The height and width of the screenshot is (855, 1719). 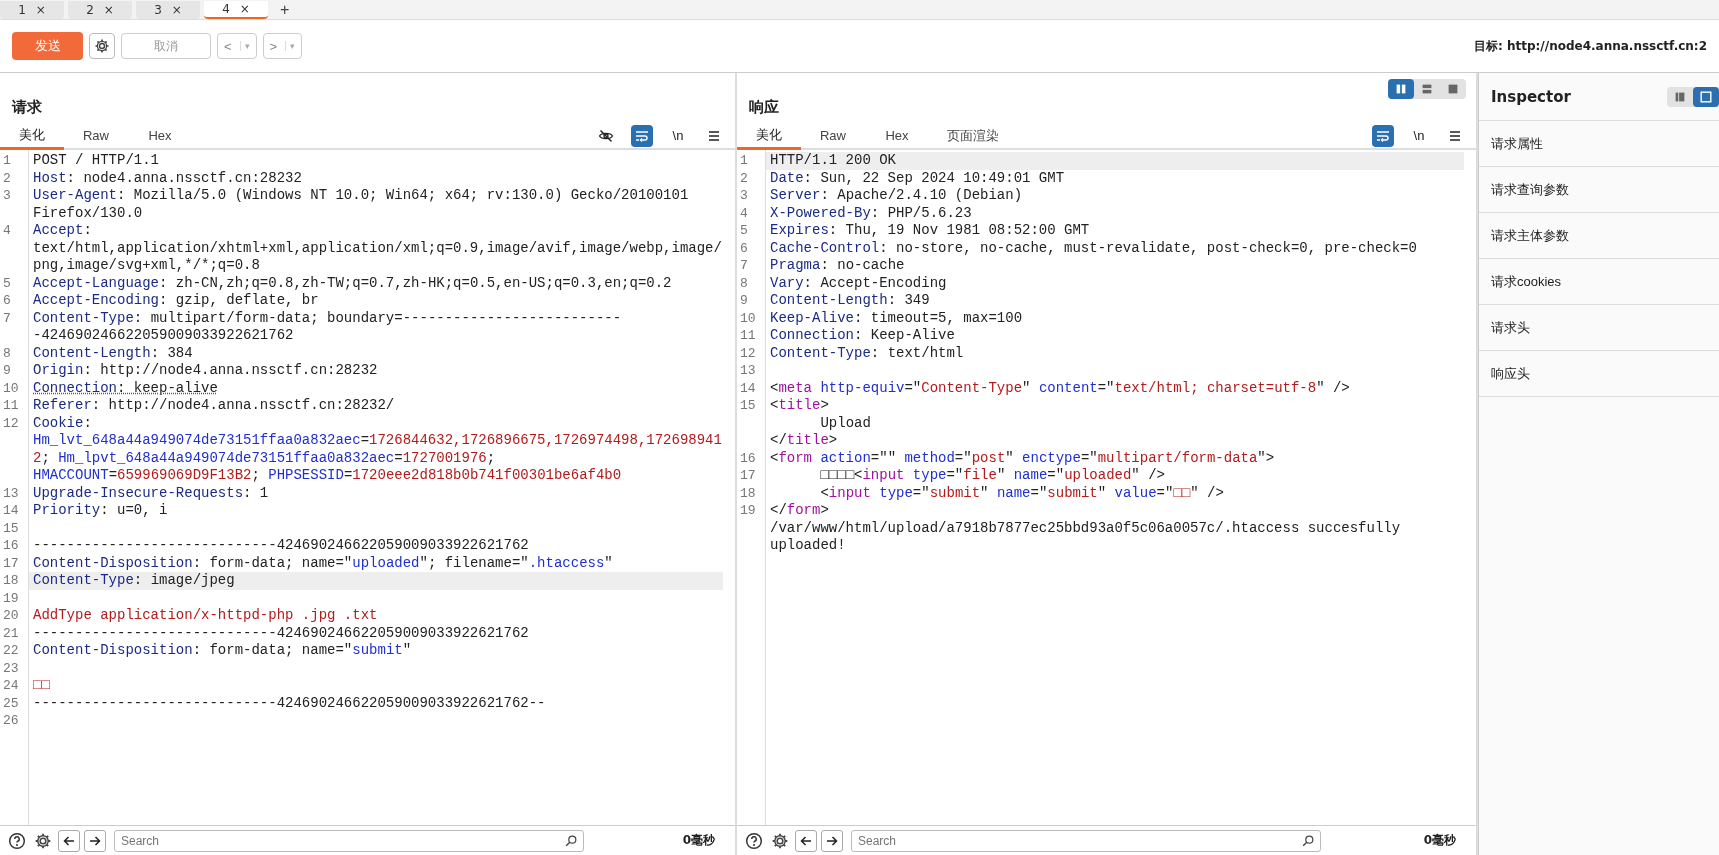 What do you see at coordinates (352, 283) in the screenshot?
I see `code-line: Accept-Language: zh-CN,zh;q=0.8,zh-TW;q=0.7,zh-HK;q=0.5,en-US;q=0.3,en;q=0.2` at bounding box center [352, 283].